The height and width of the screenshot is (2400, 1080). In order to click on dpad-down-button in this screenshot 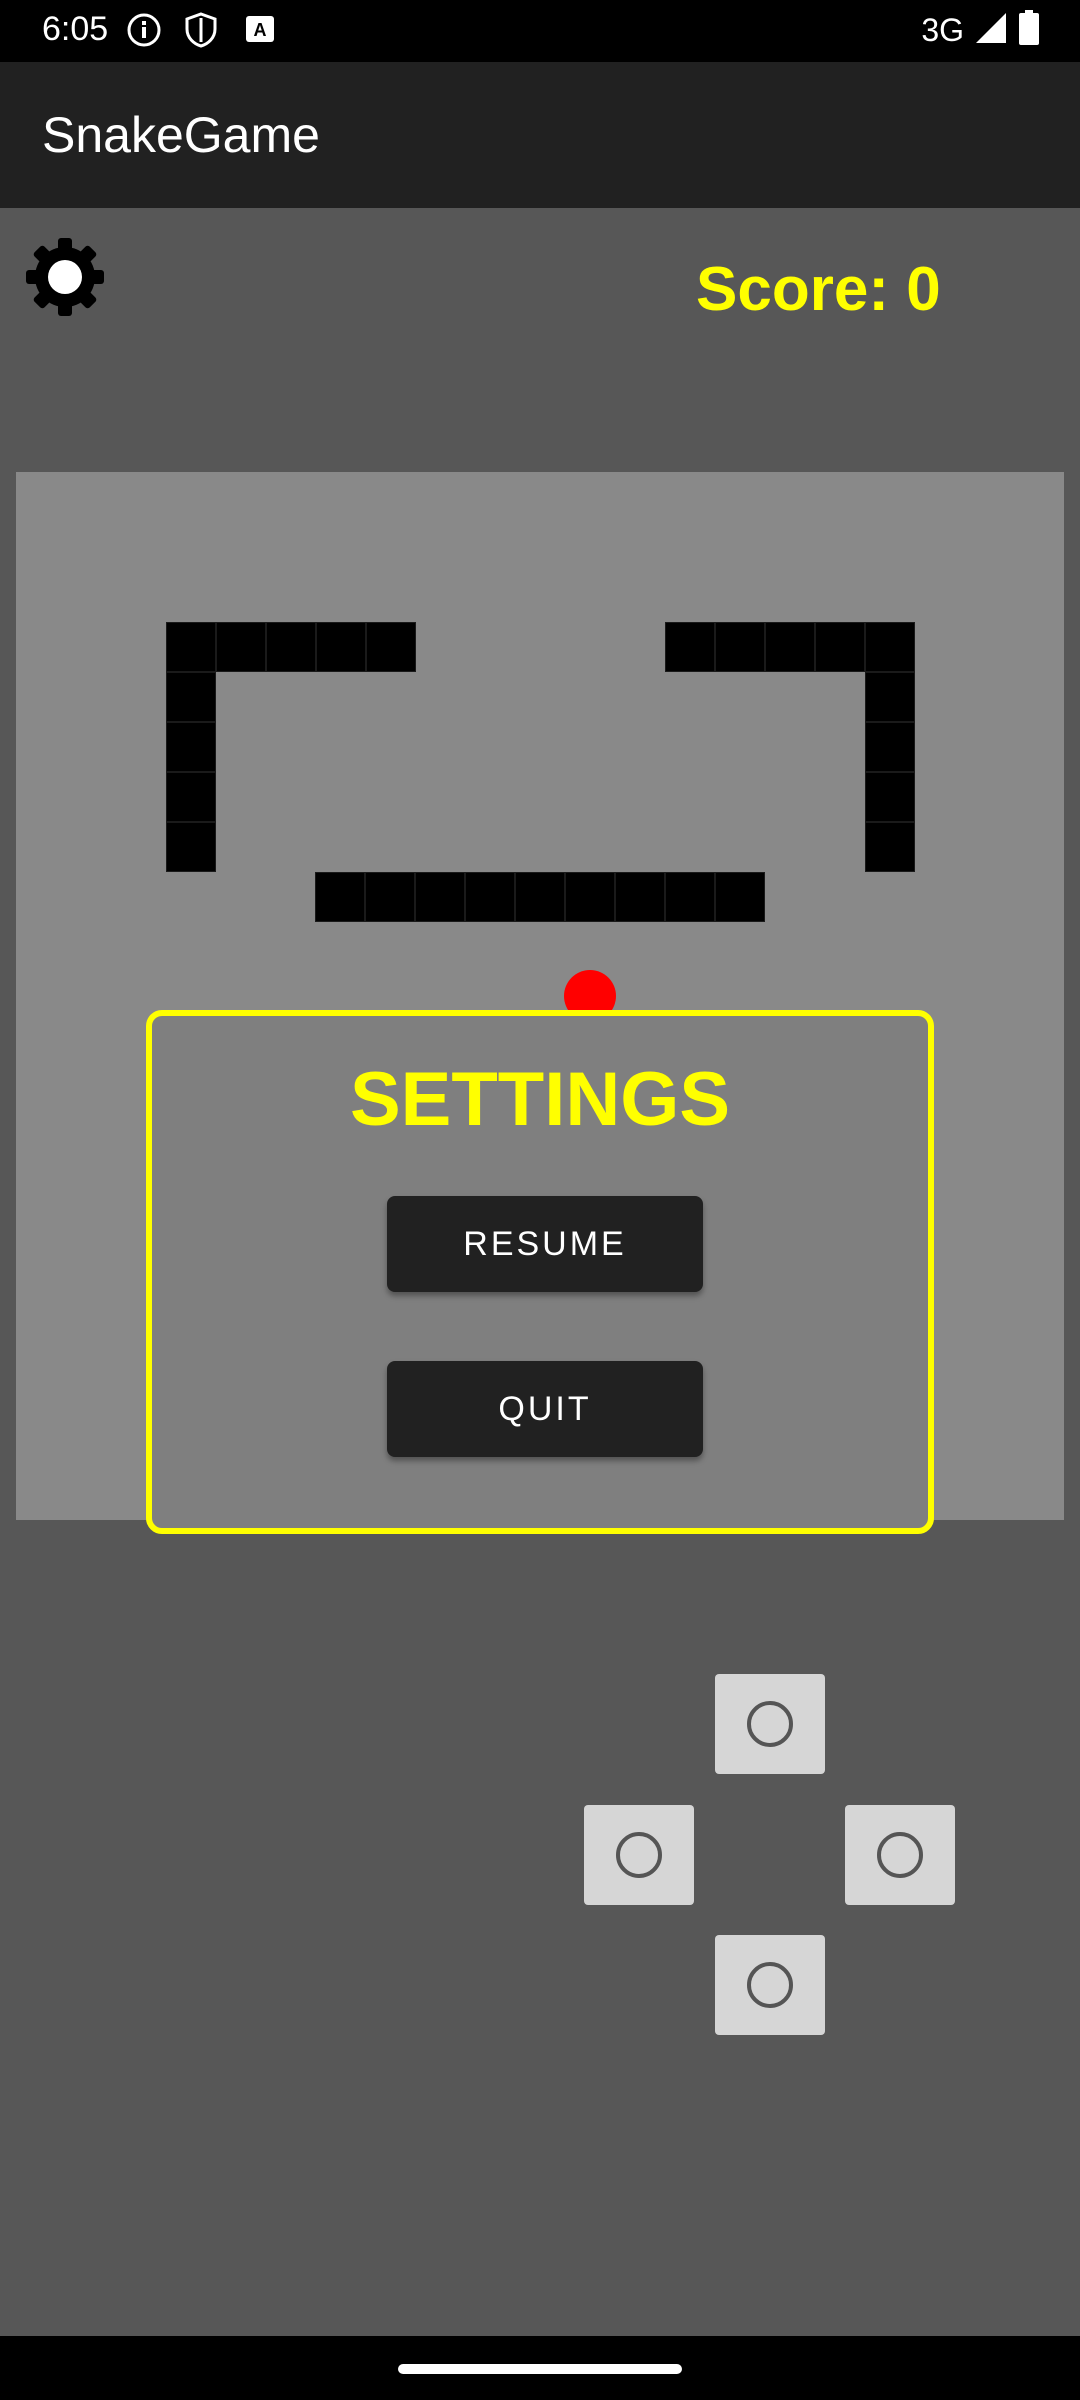, I will do `click(770, 1985)`.